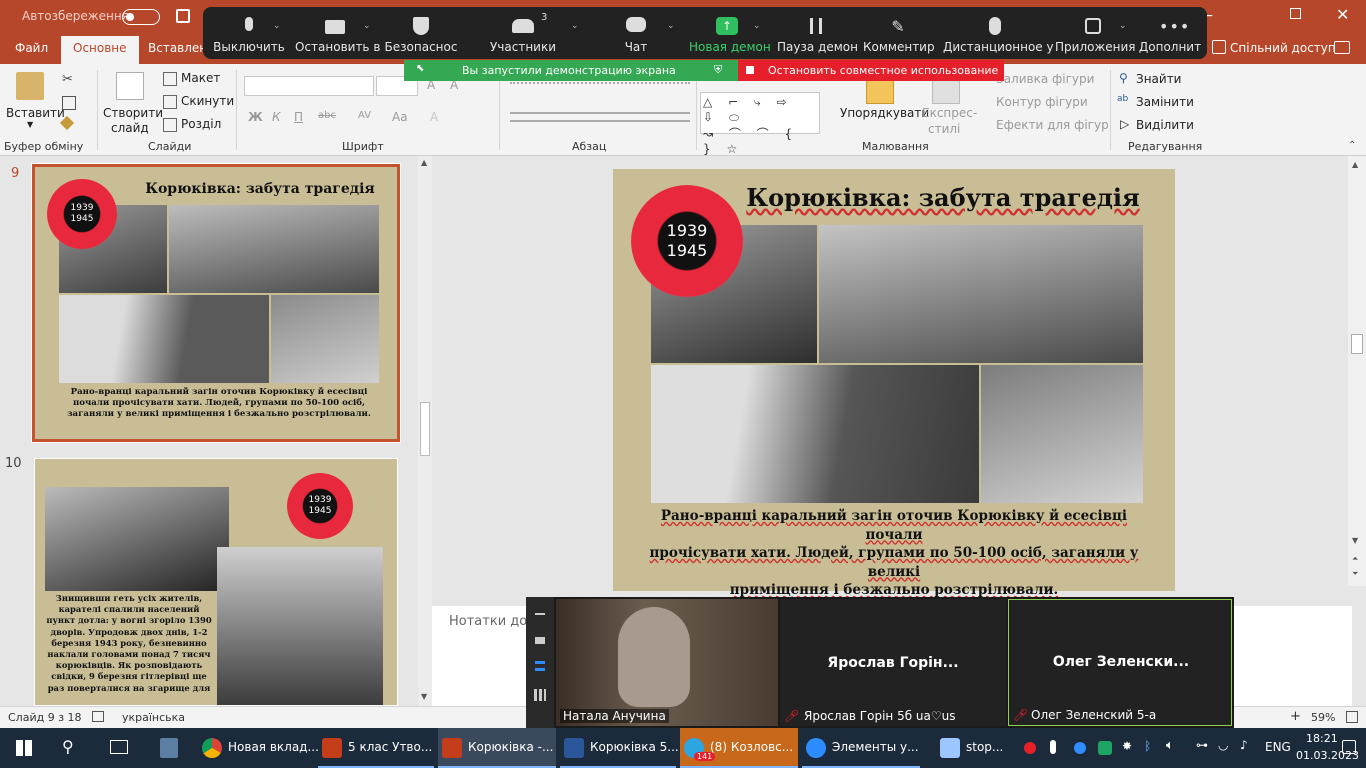  I want to click on thumbnail-scrollbar: ▲ ▼, so click(425, 431).